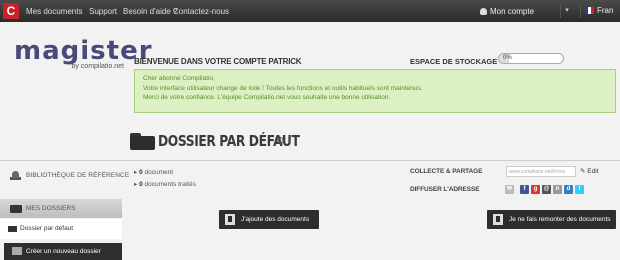 Image resolution: width=620 pixels, height=260 pixels. Describe the element at coordinates (310, 160) in the screenshot. I see `divider` at that location.